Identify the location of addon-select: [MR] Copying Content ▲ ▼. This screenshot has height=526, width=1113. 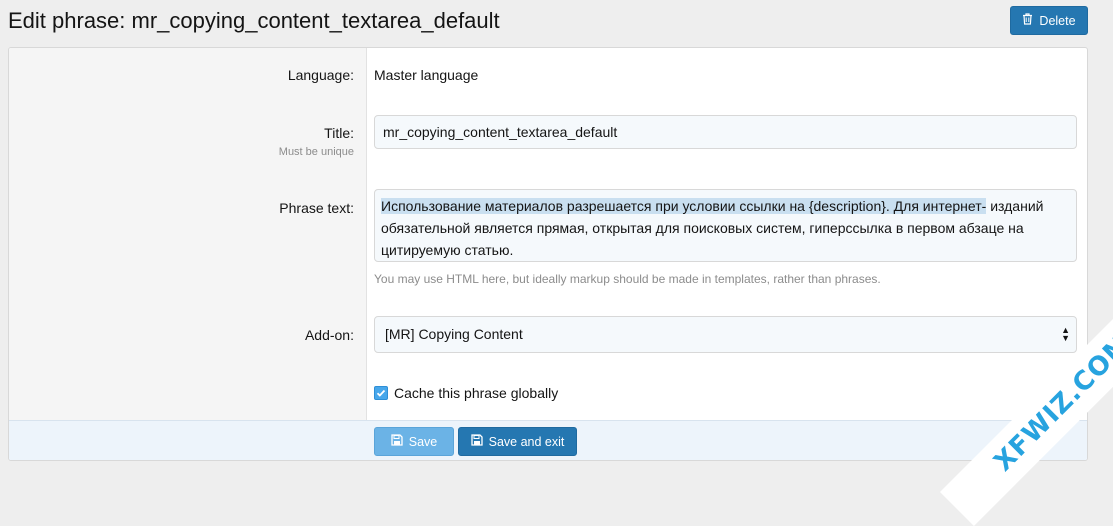
(725, 334).